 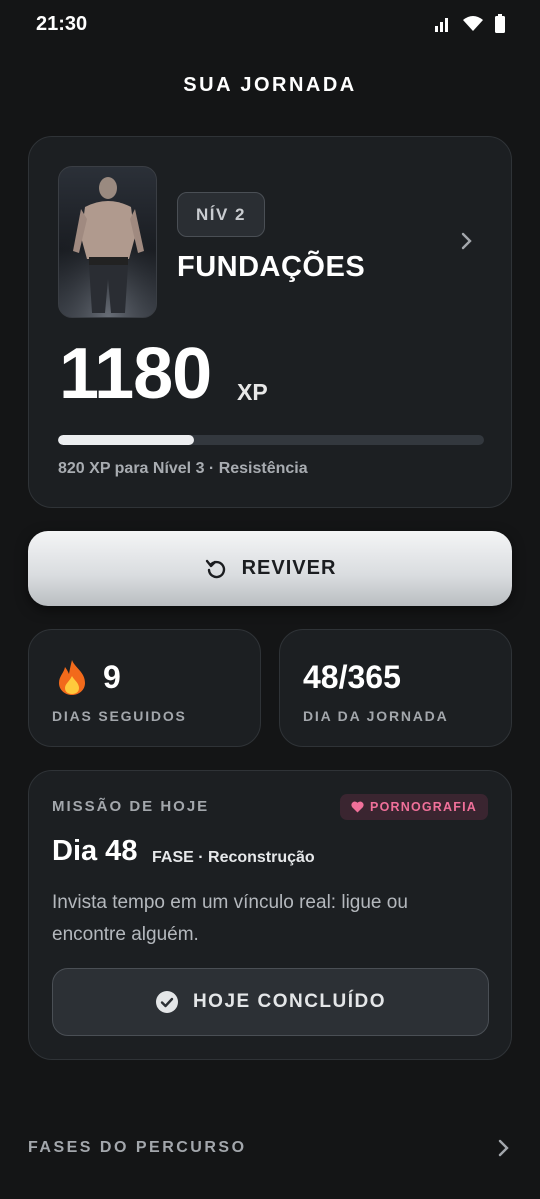 What do you see at coordinates (376, 716) in the screenshot?
I see `journey-label: DIA DA JORNADA` at bounding box center [376, 716].